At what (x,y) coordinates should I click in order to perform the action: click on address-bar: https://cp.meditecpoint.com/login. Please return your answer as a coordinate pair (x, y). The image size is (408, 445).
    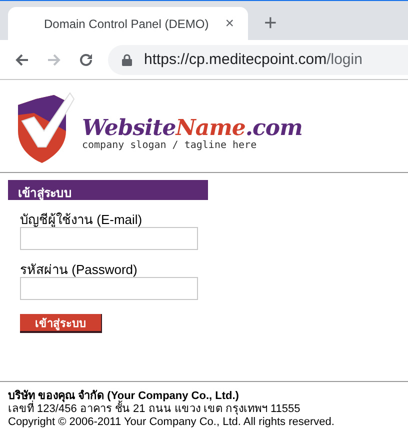
    Looking at the image, I should click on (258, 59).